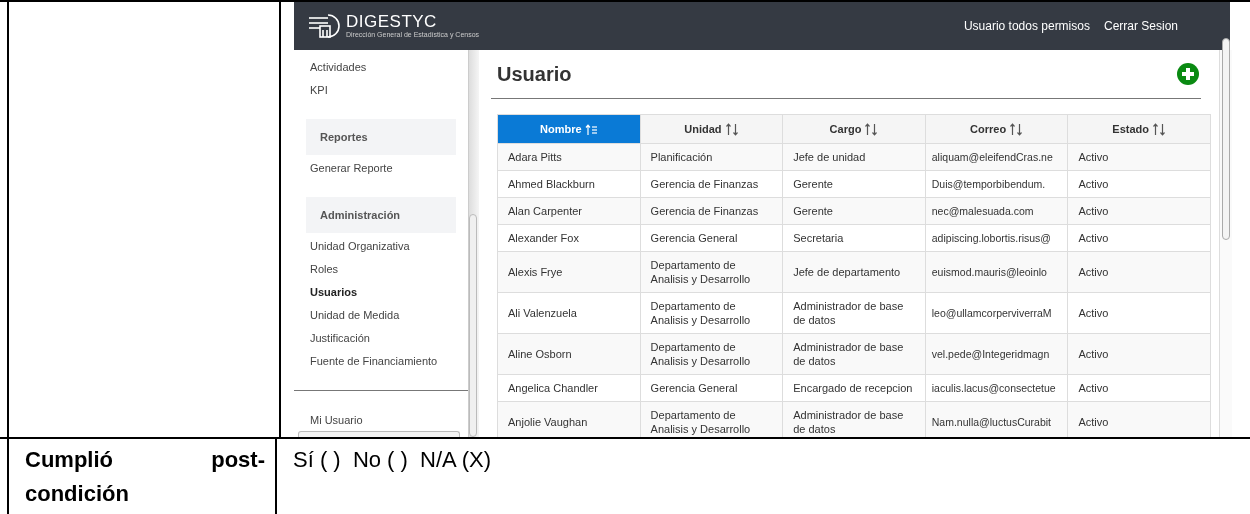 The image size is (1250, 514). Describe the element at coordinates (1026, 26) in the screenshot. I see `user-menu-link: Usuario todos permisos` at that location.